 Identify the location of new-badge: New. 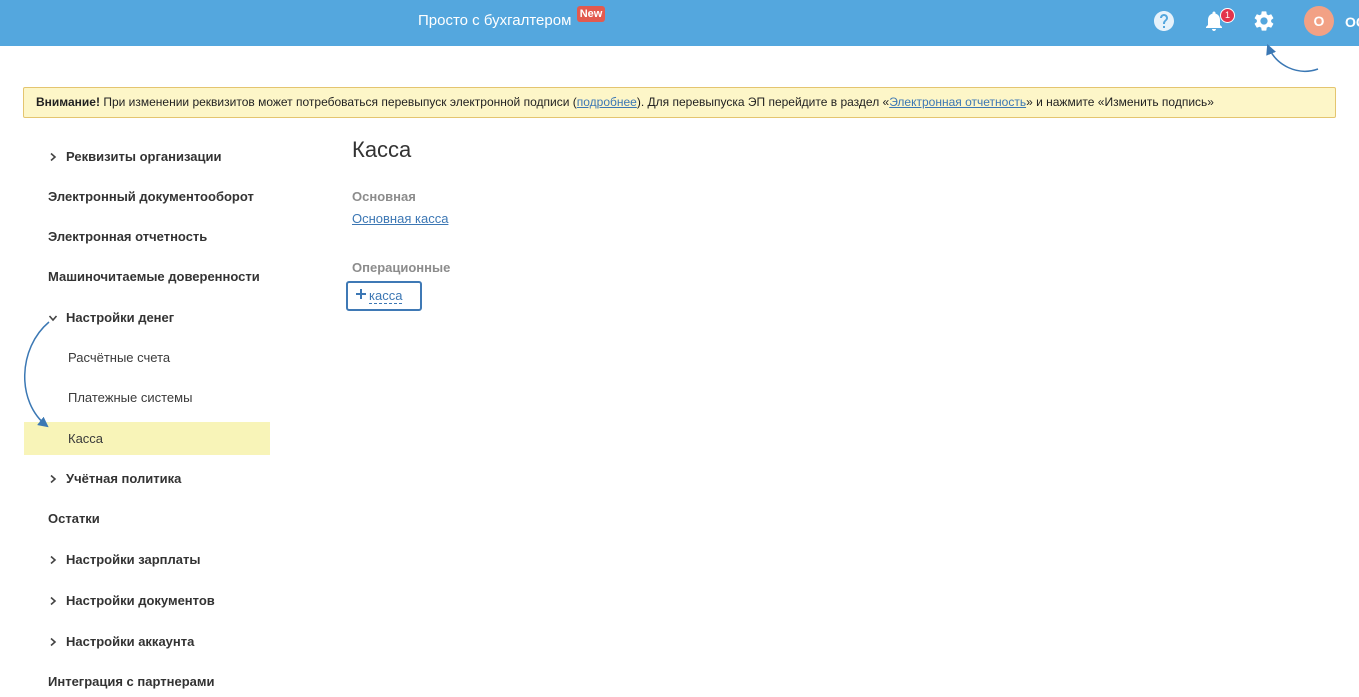
(591, 14).